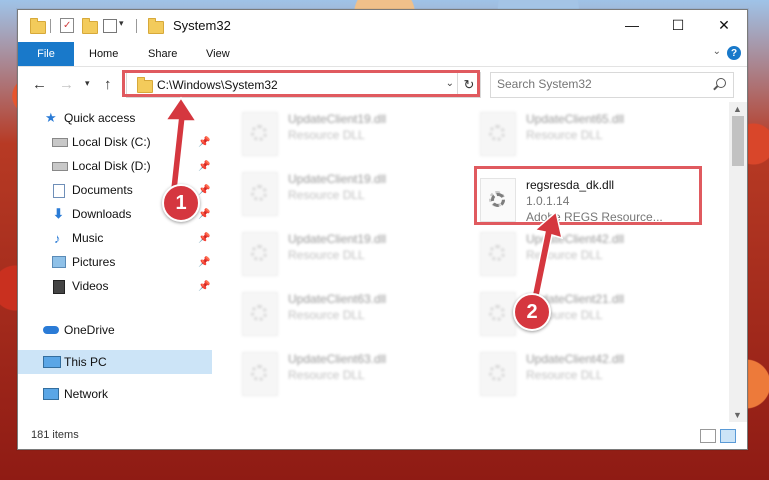 The height and width of the screenshot is (480, 769). I want to click on callout-marker-1: 1, so click(181, 203).